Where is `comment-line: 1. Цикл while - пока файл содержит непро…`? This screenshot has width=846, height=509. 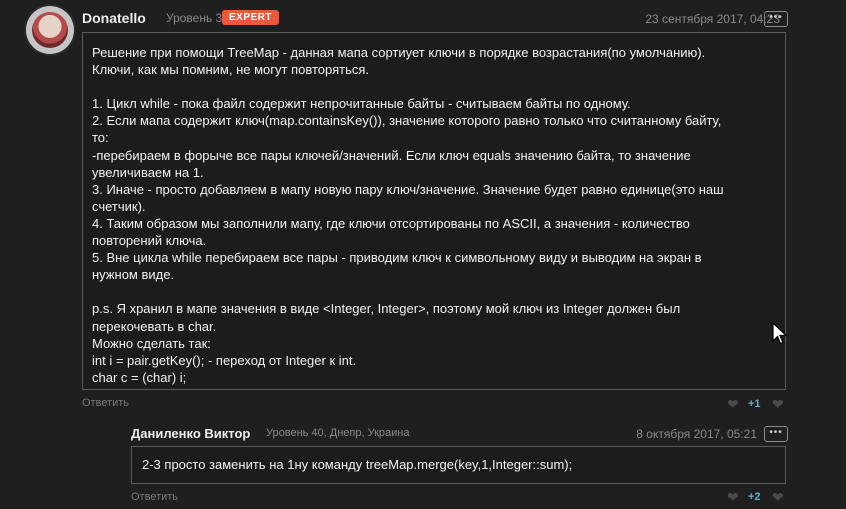
comment-line: 1. Цикл while - пока файл содержит непро… is located at coordinates (361, 104).